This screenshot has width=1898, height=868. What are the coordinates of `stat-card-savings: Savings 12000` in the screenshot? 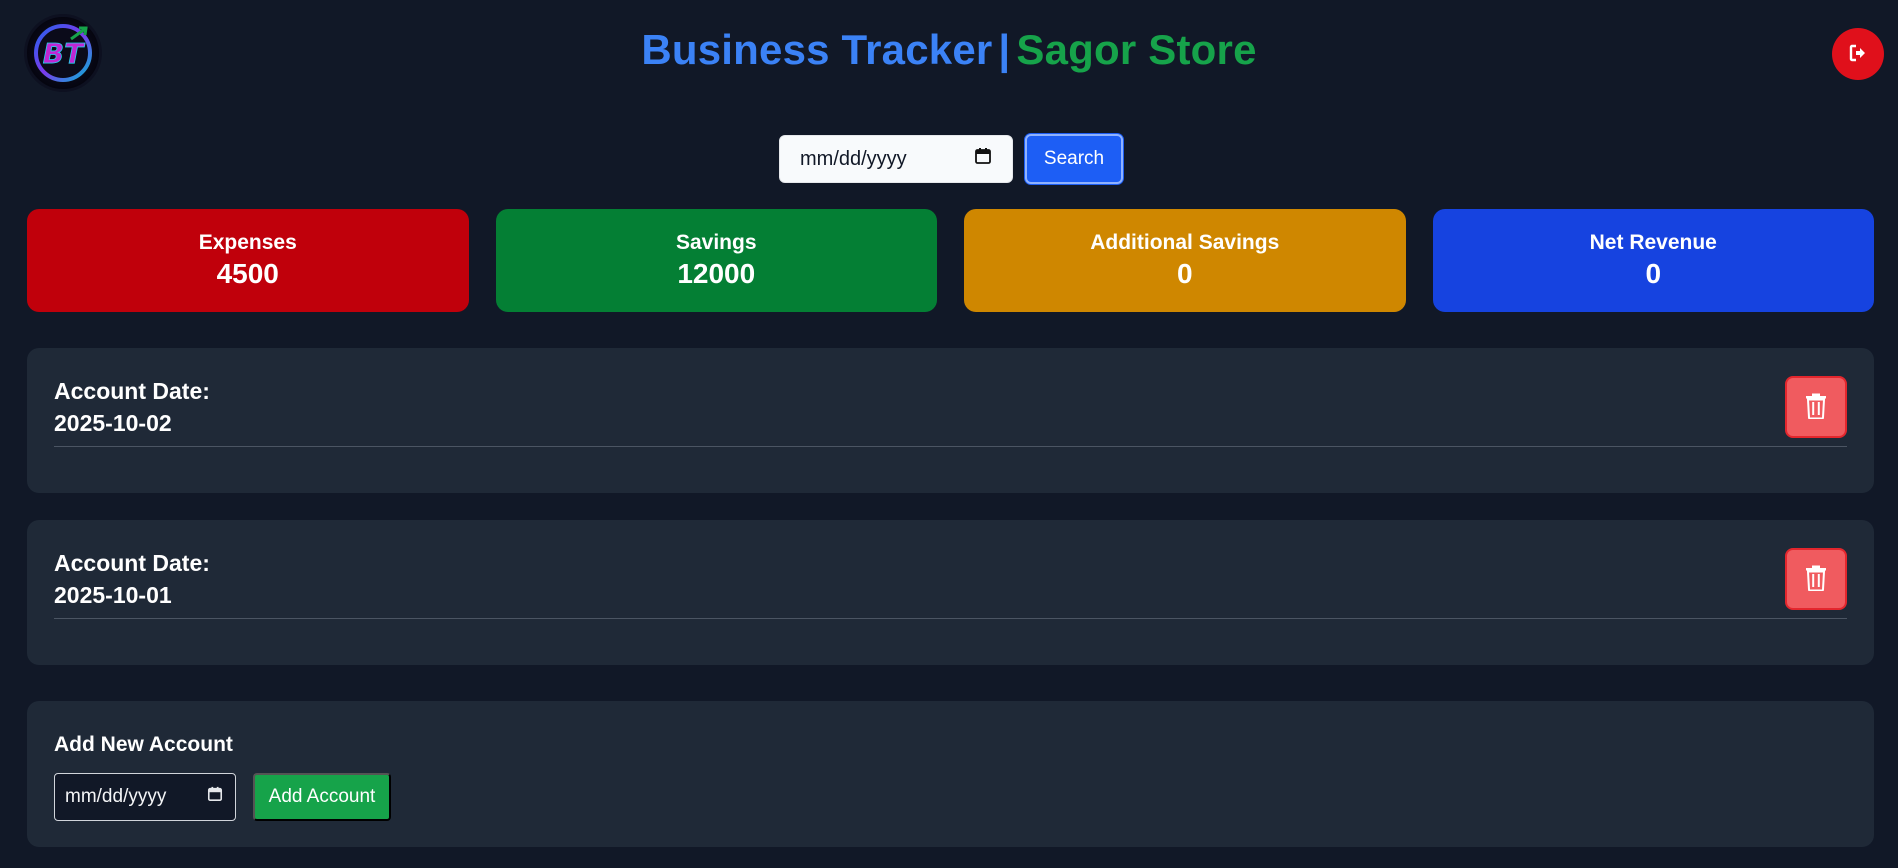 It's located at (716, 260).